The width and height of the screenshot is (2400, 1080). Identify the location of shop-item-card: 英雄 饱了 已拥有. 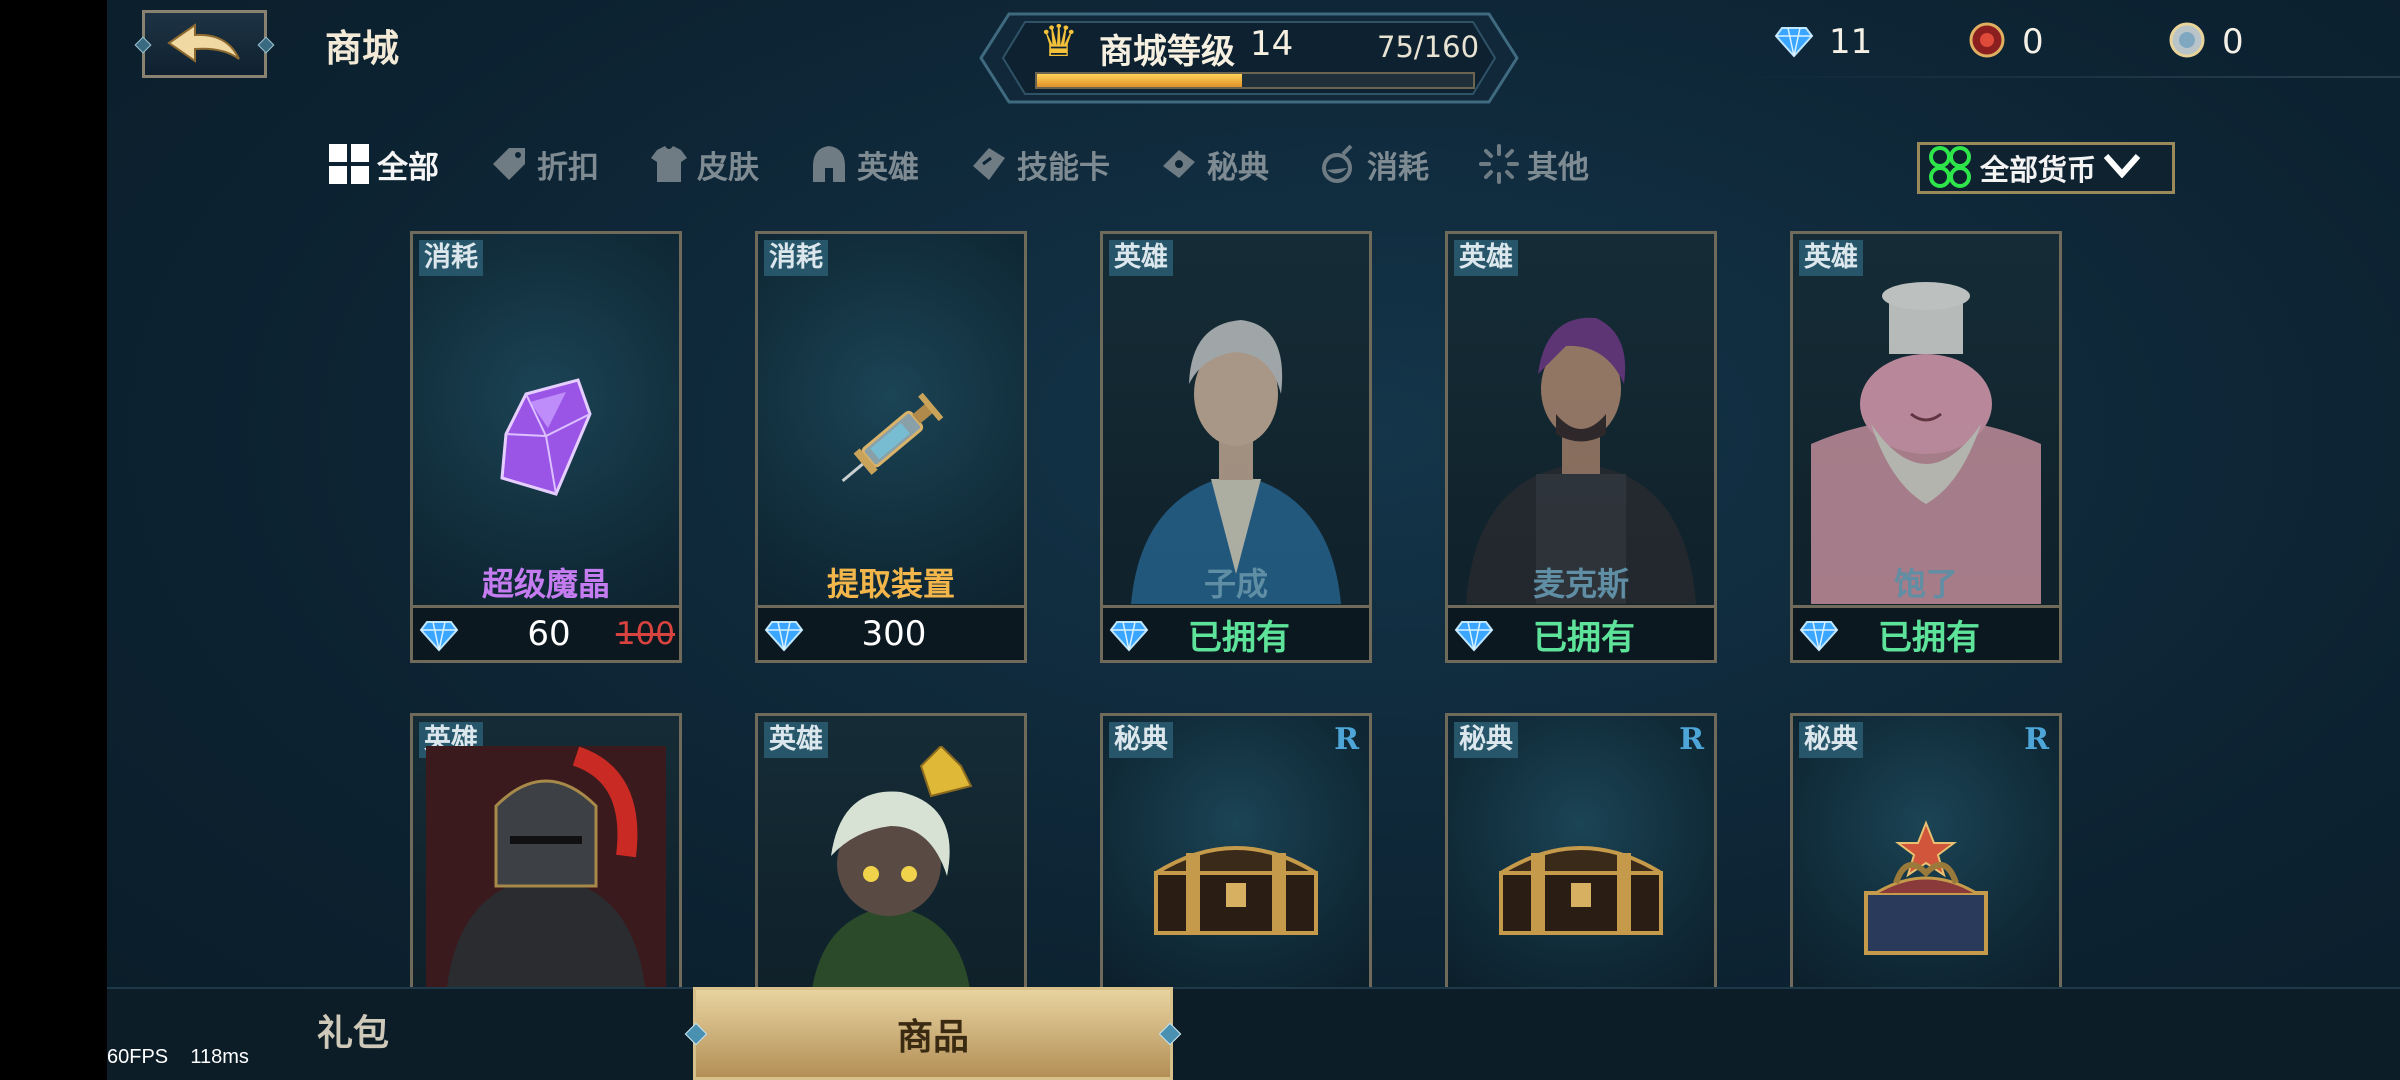
(1926, 447).